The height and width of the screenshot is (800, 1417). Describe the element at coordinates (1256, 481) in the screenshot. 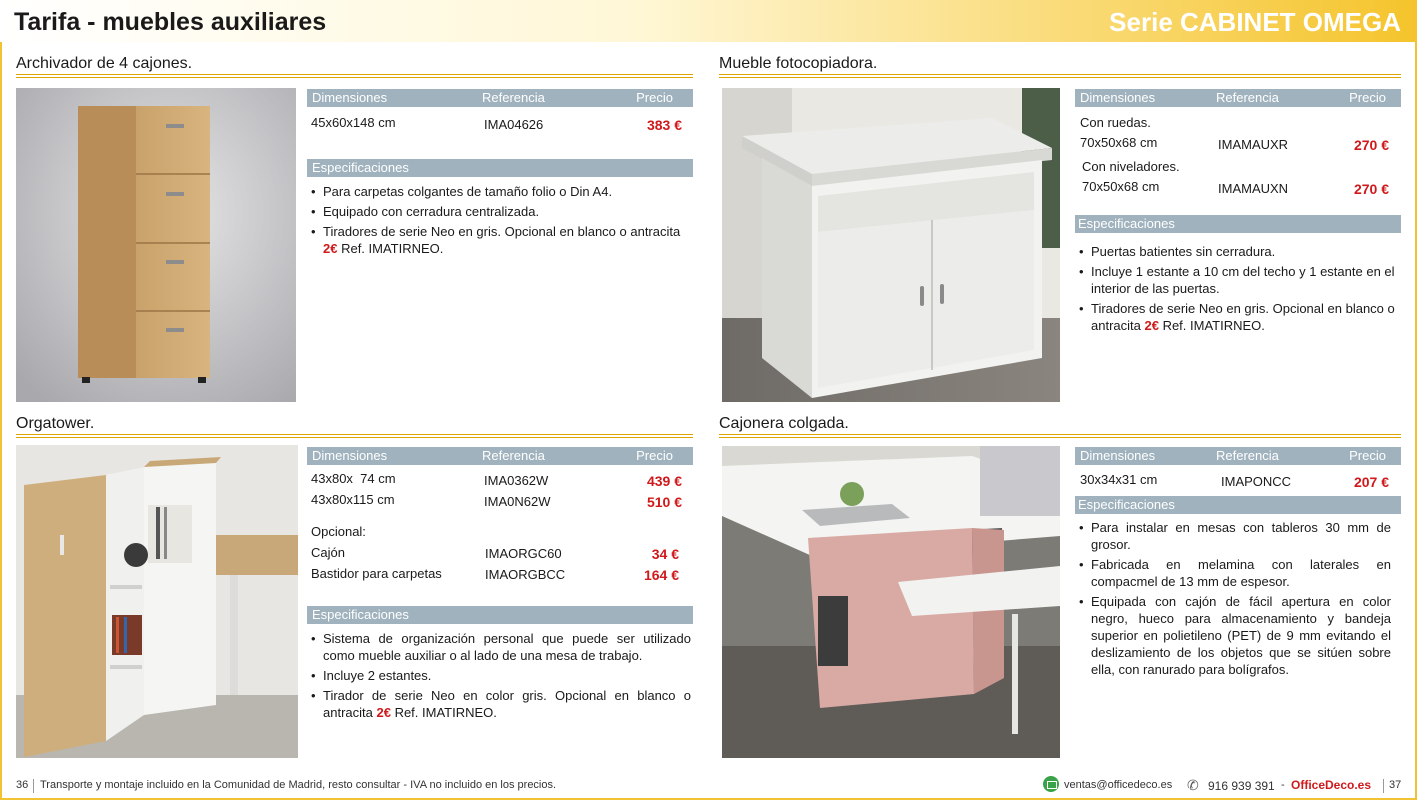

I see `ref-cell: IMAPONCC` at that location.